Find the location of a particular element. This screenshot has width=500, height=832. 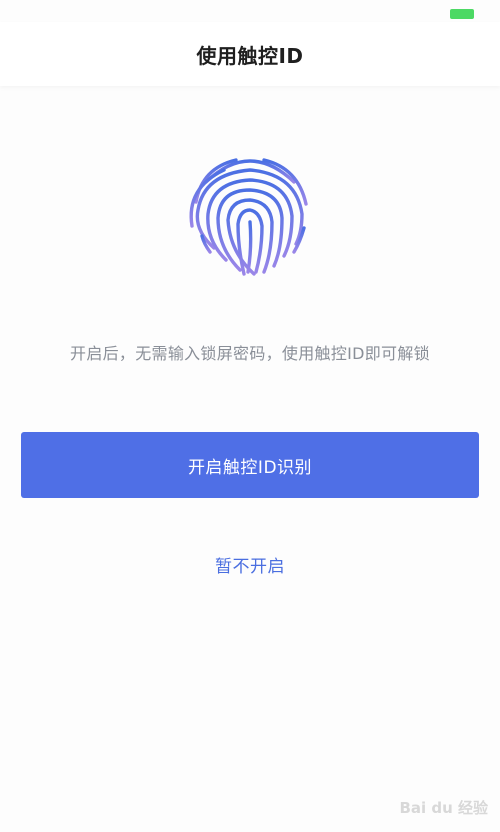

skip-link: 暂不开启 is located at coordinates (250, 564).